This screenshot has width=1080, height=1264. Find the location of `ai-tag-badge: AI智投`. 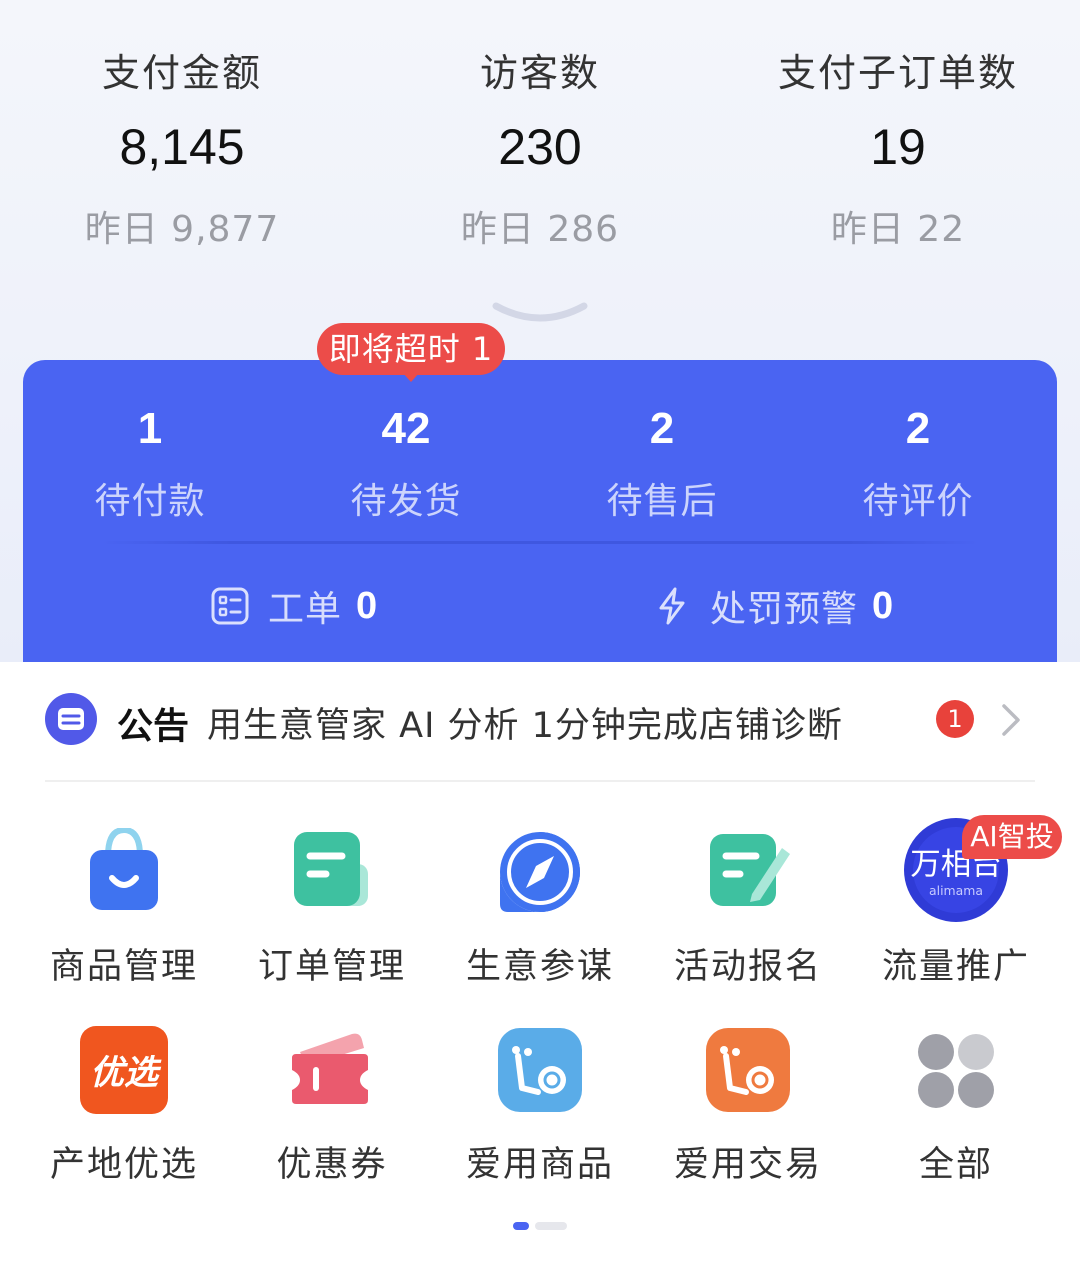

ai-tag-badge: AI智投 is located at coordinates (1012, 837).